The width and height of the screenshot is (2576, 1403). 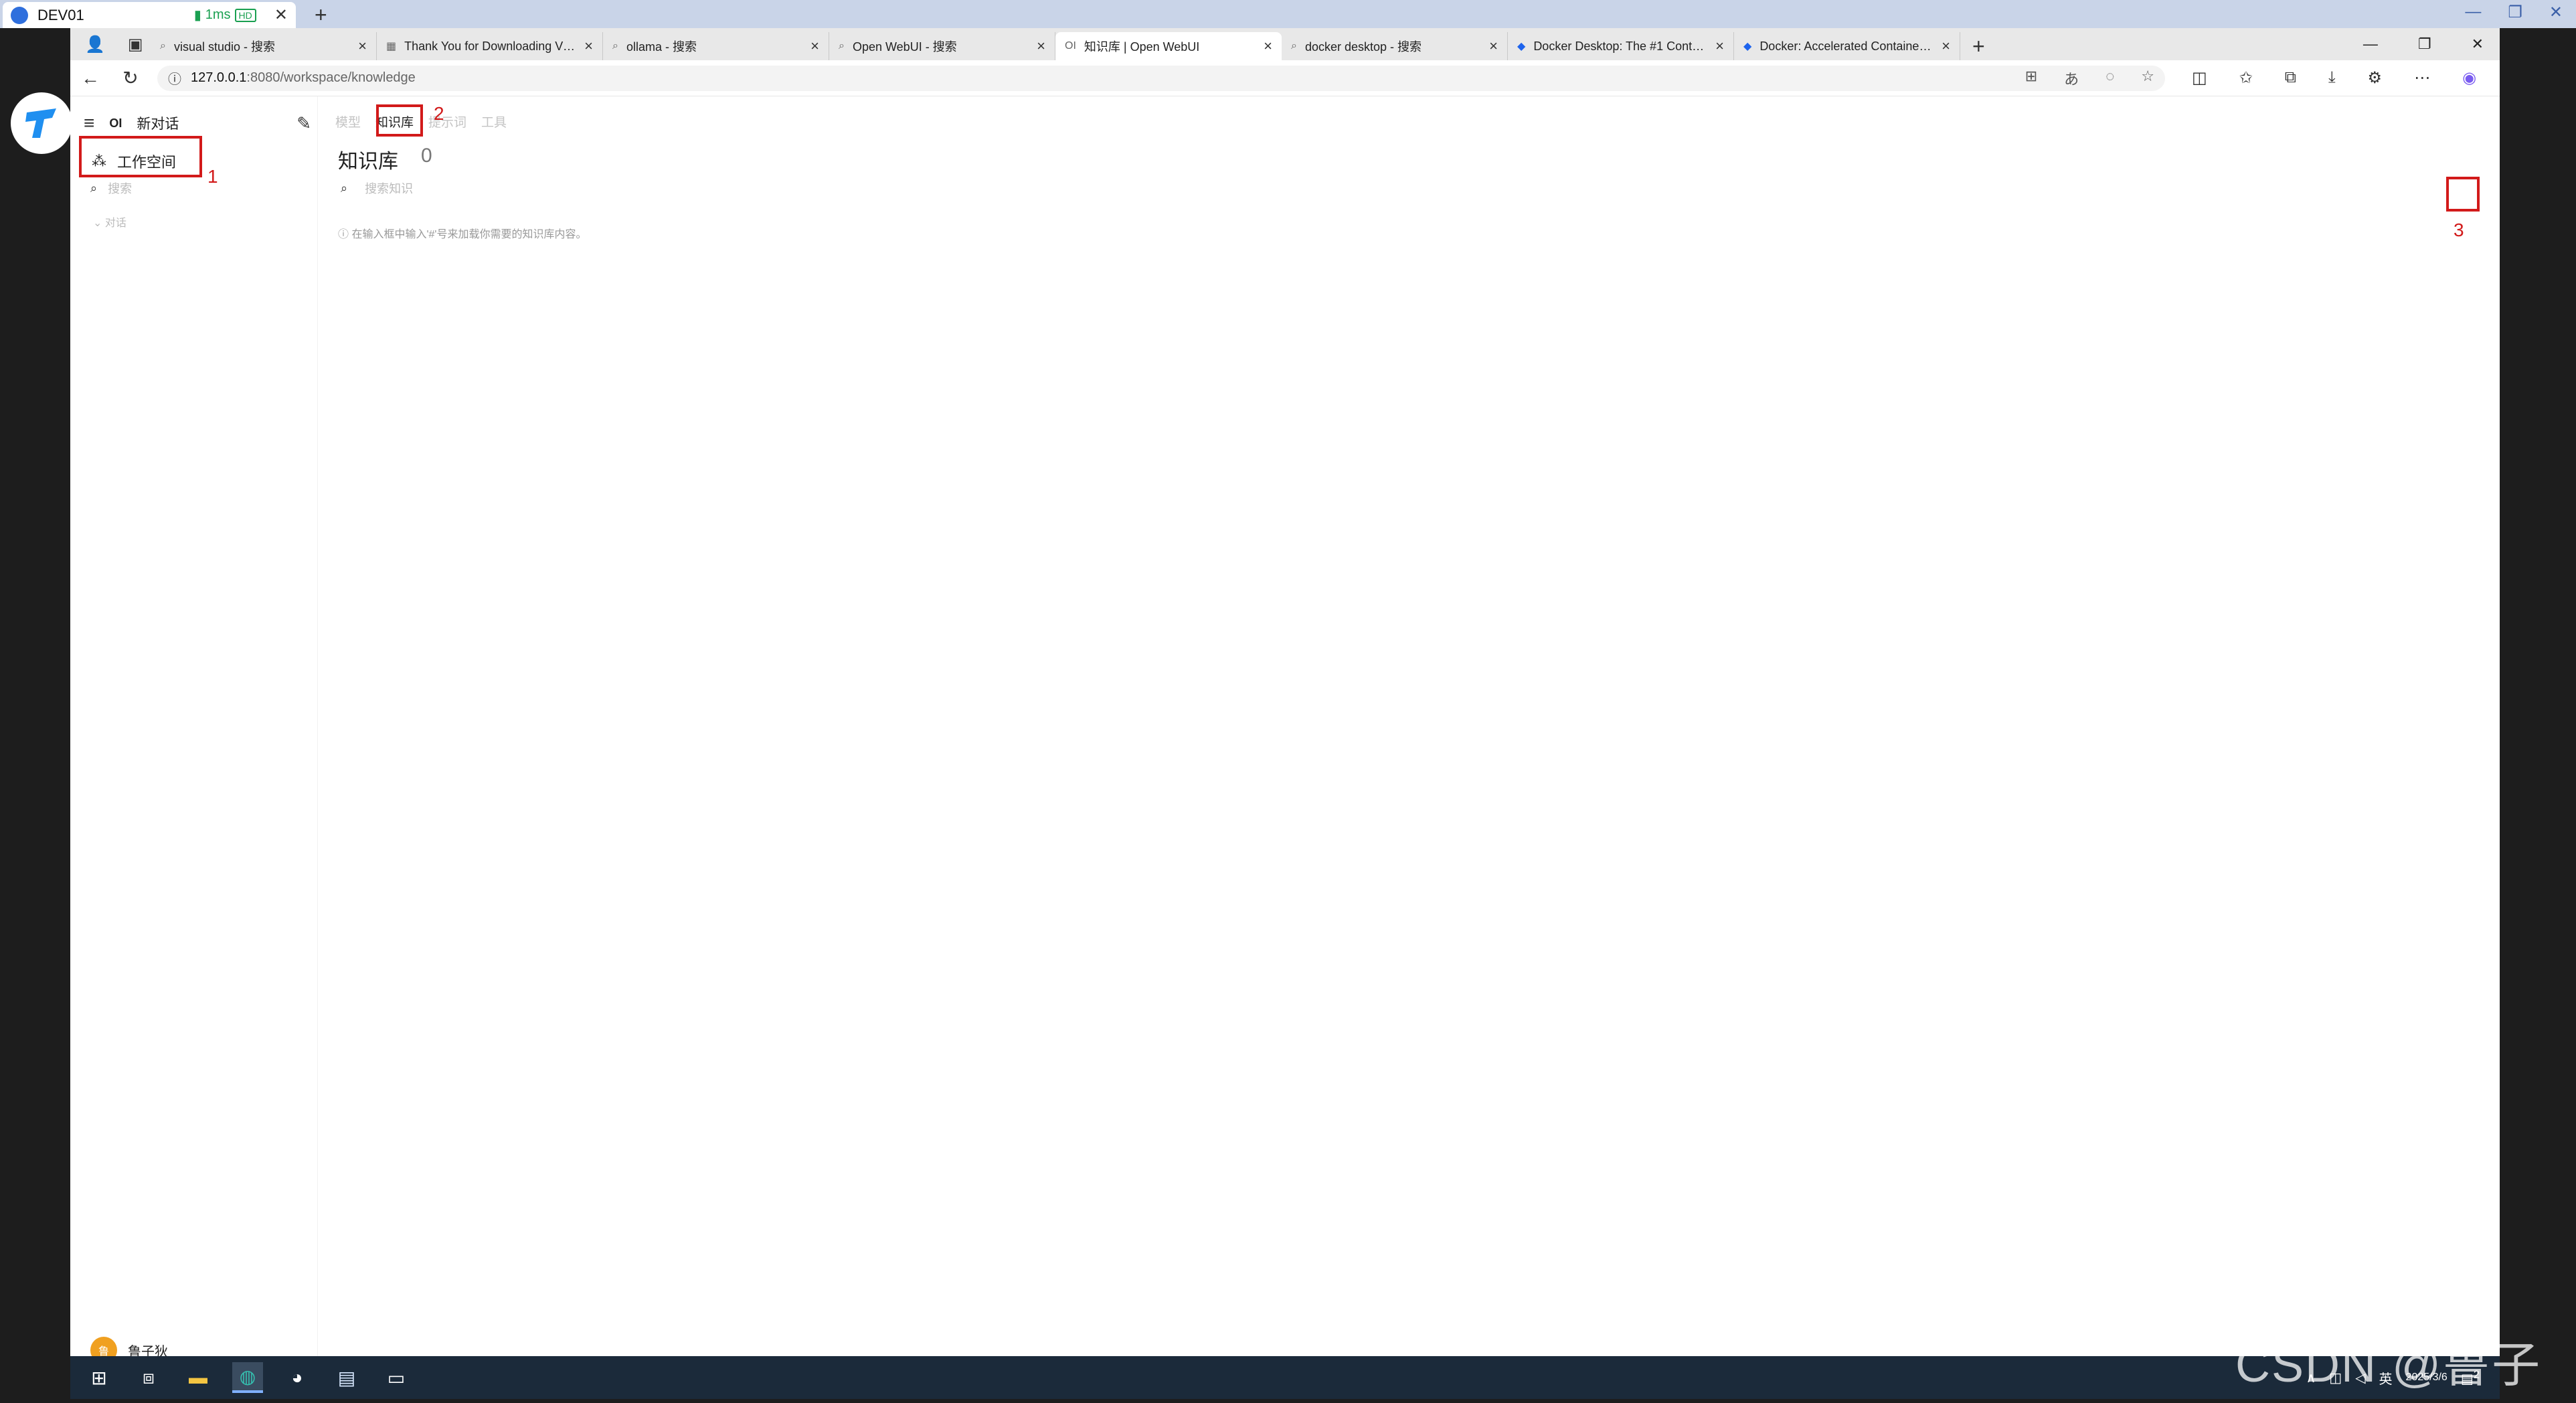 What do you see at coordinates (60, 14) in the screenshot?
I see `session-title: DEV01` at bounding box center [60, 14].